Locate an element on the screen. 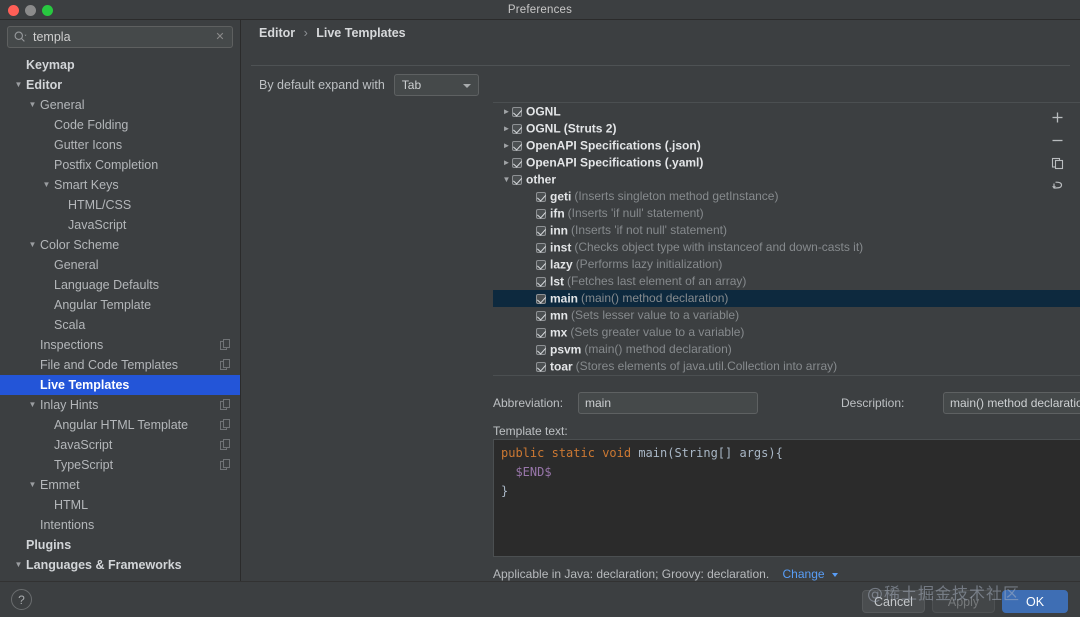 The image size is (1080, 617). sidebar-item-emmet: ▼ Emmet is located at coordinates (120, 485).